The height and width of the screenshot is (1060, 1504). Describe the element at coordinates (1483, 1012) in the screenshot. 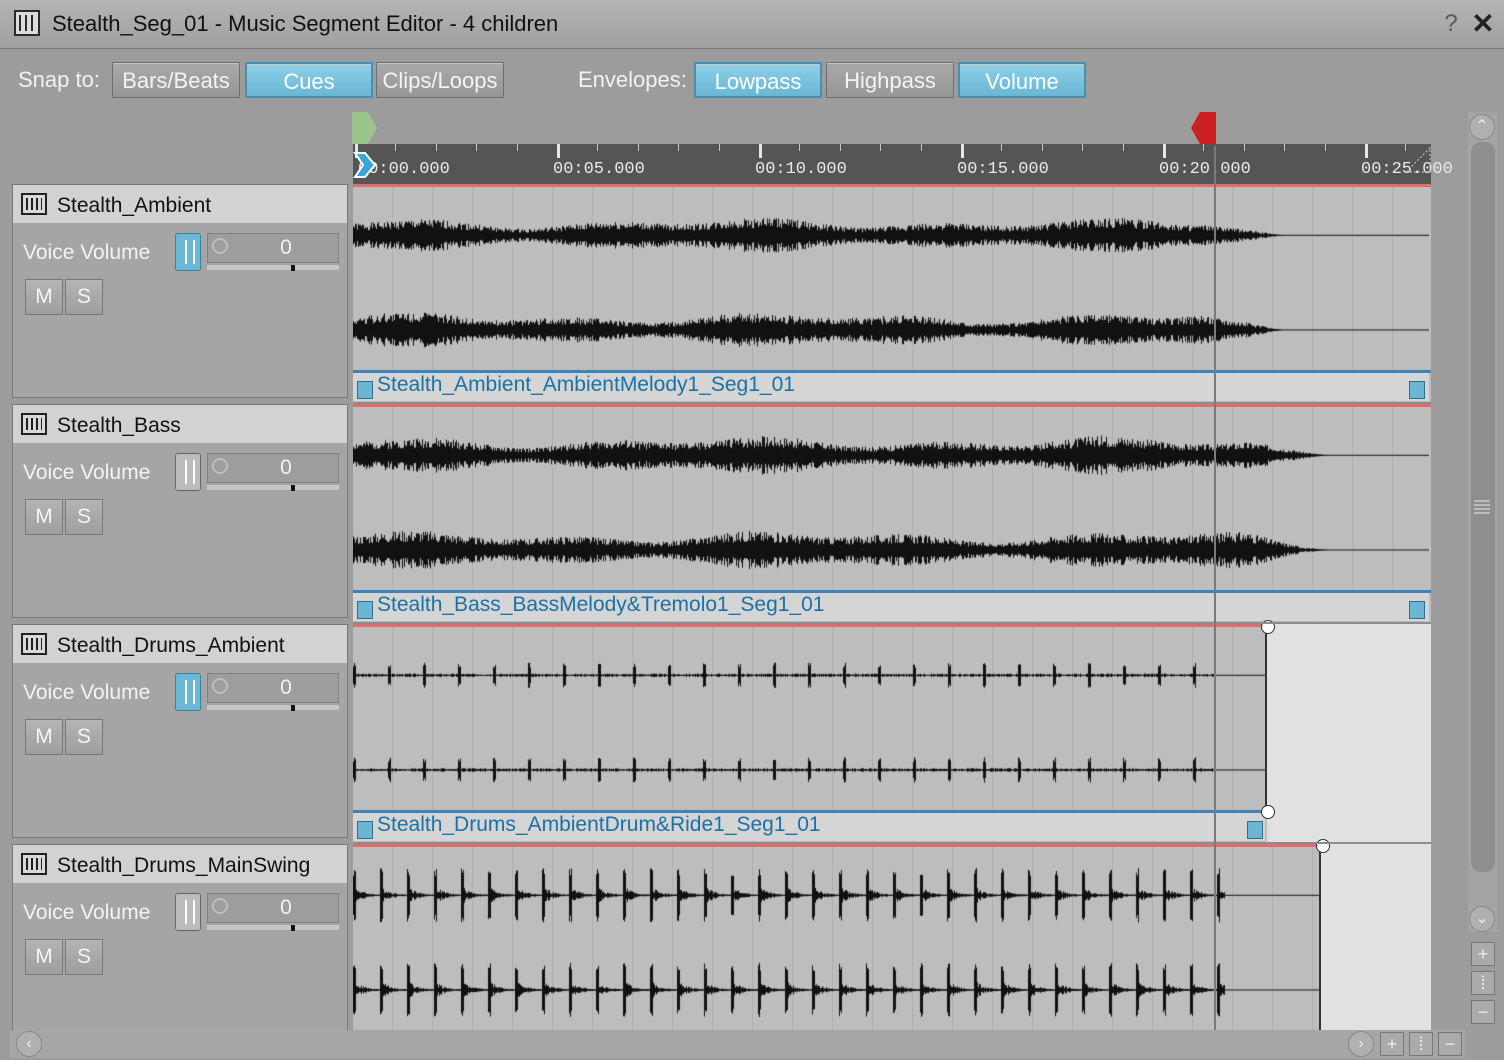

I see `zoom-out-icon: −` at that location.